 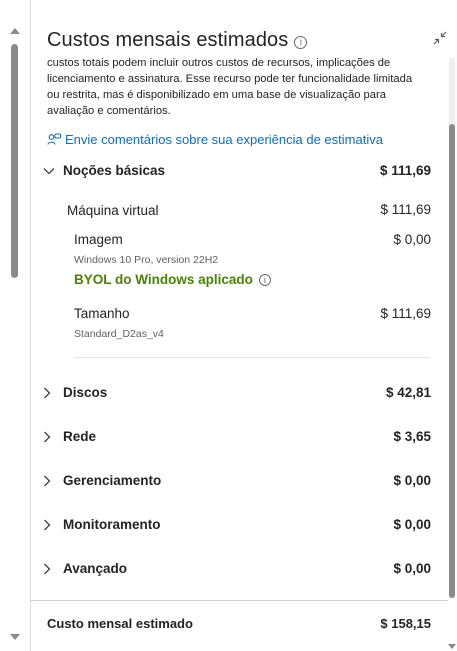 I want to click on image-label: Imagem, so click(x=98, y=239).